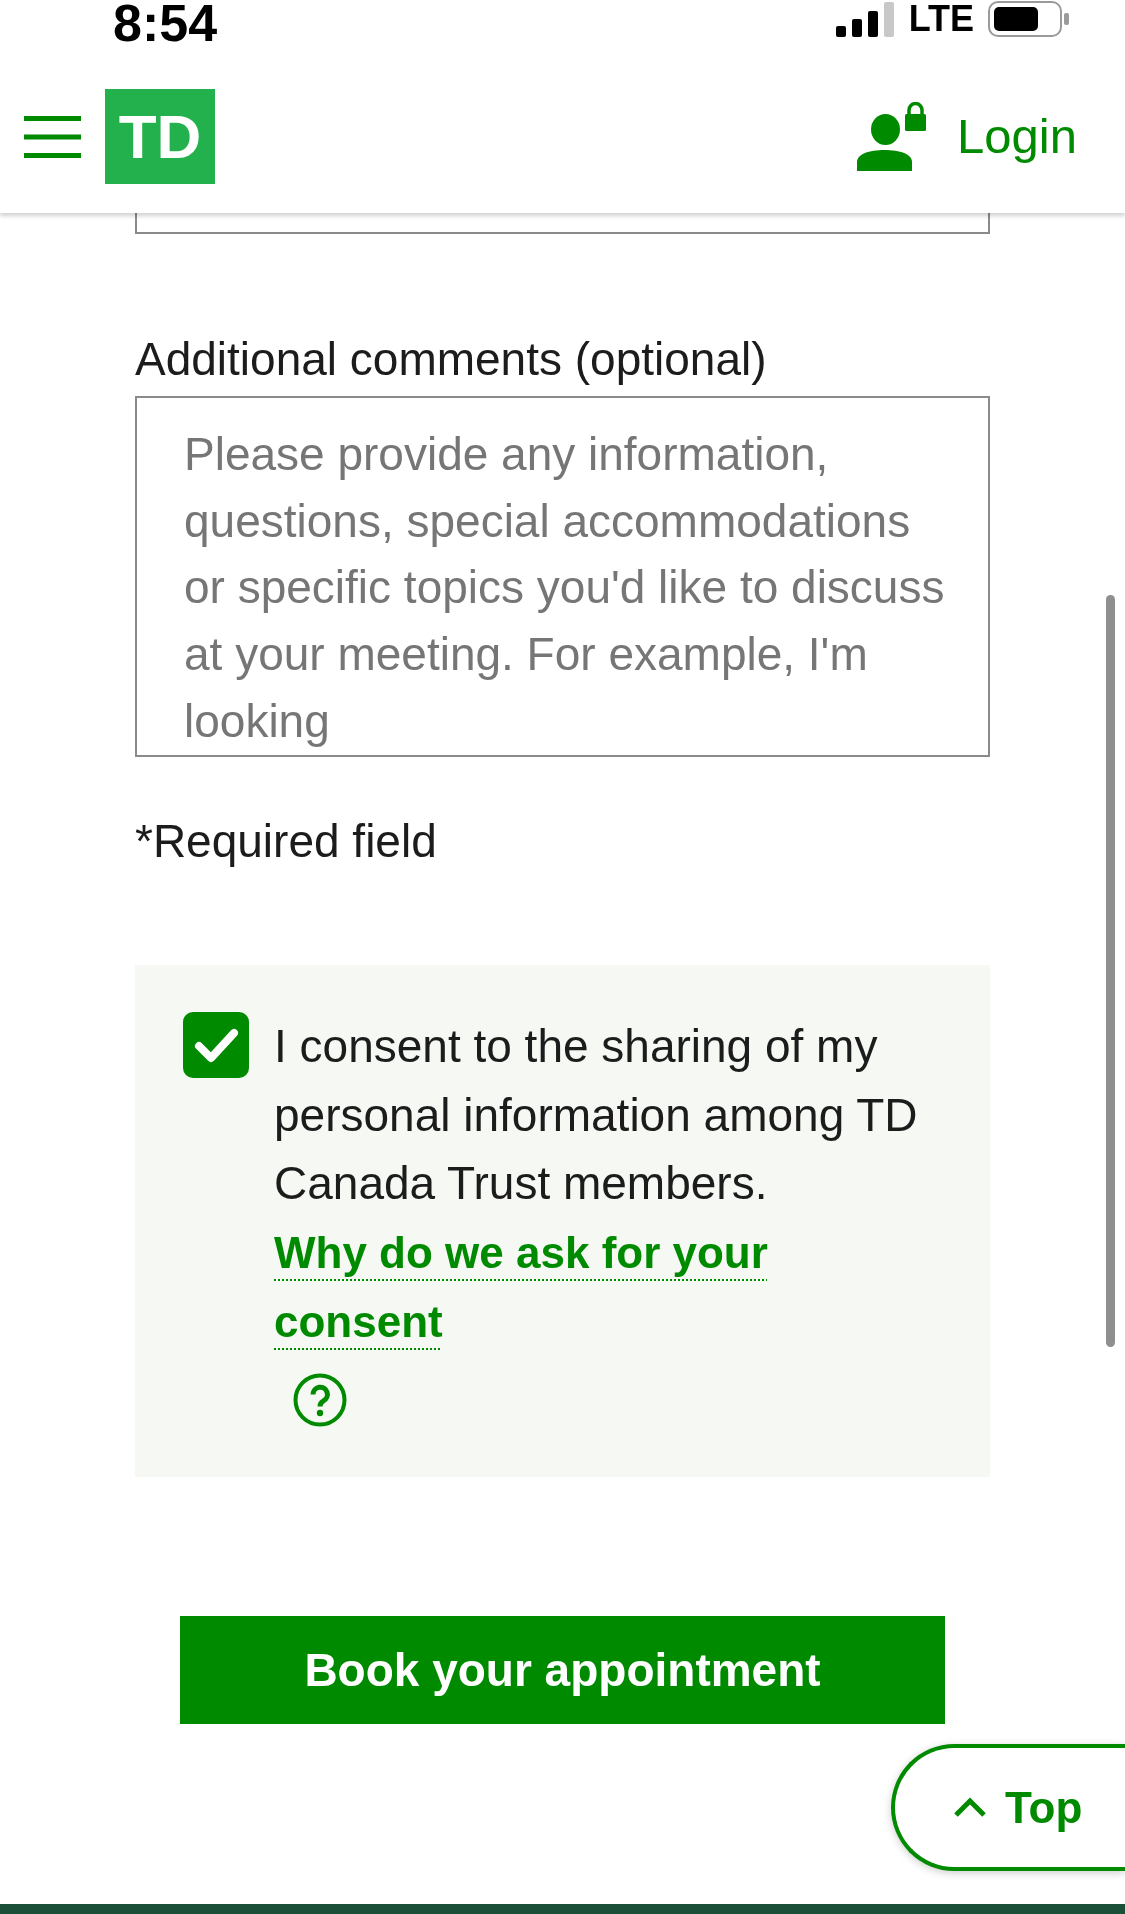  I want to click on text-field, so click(562, 223).